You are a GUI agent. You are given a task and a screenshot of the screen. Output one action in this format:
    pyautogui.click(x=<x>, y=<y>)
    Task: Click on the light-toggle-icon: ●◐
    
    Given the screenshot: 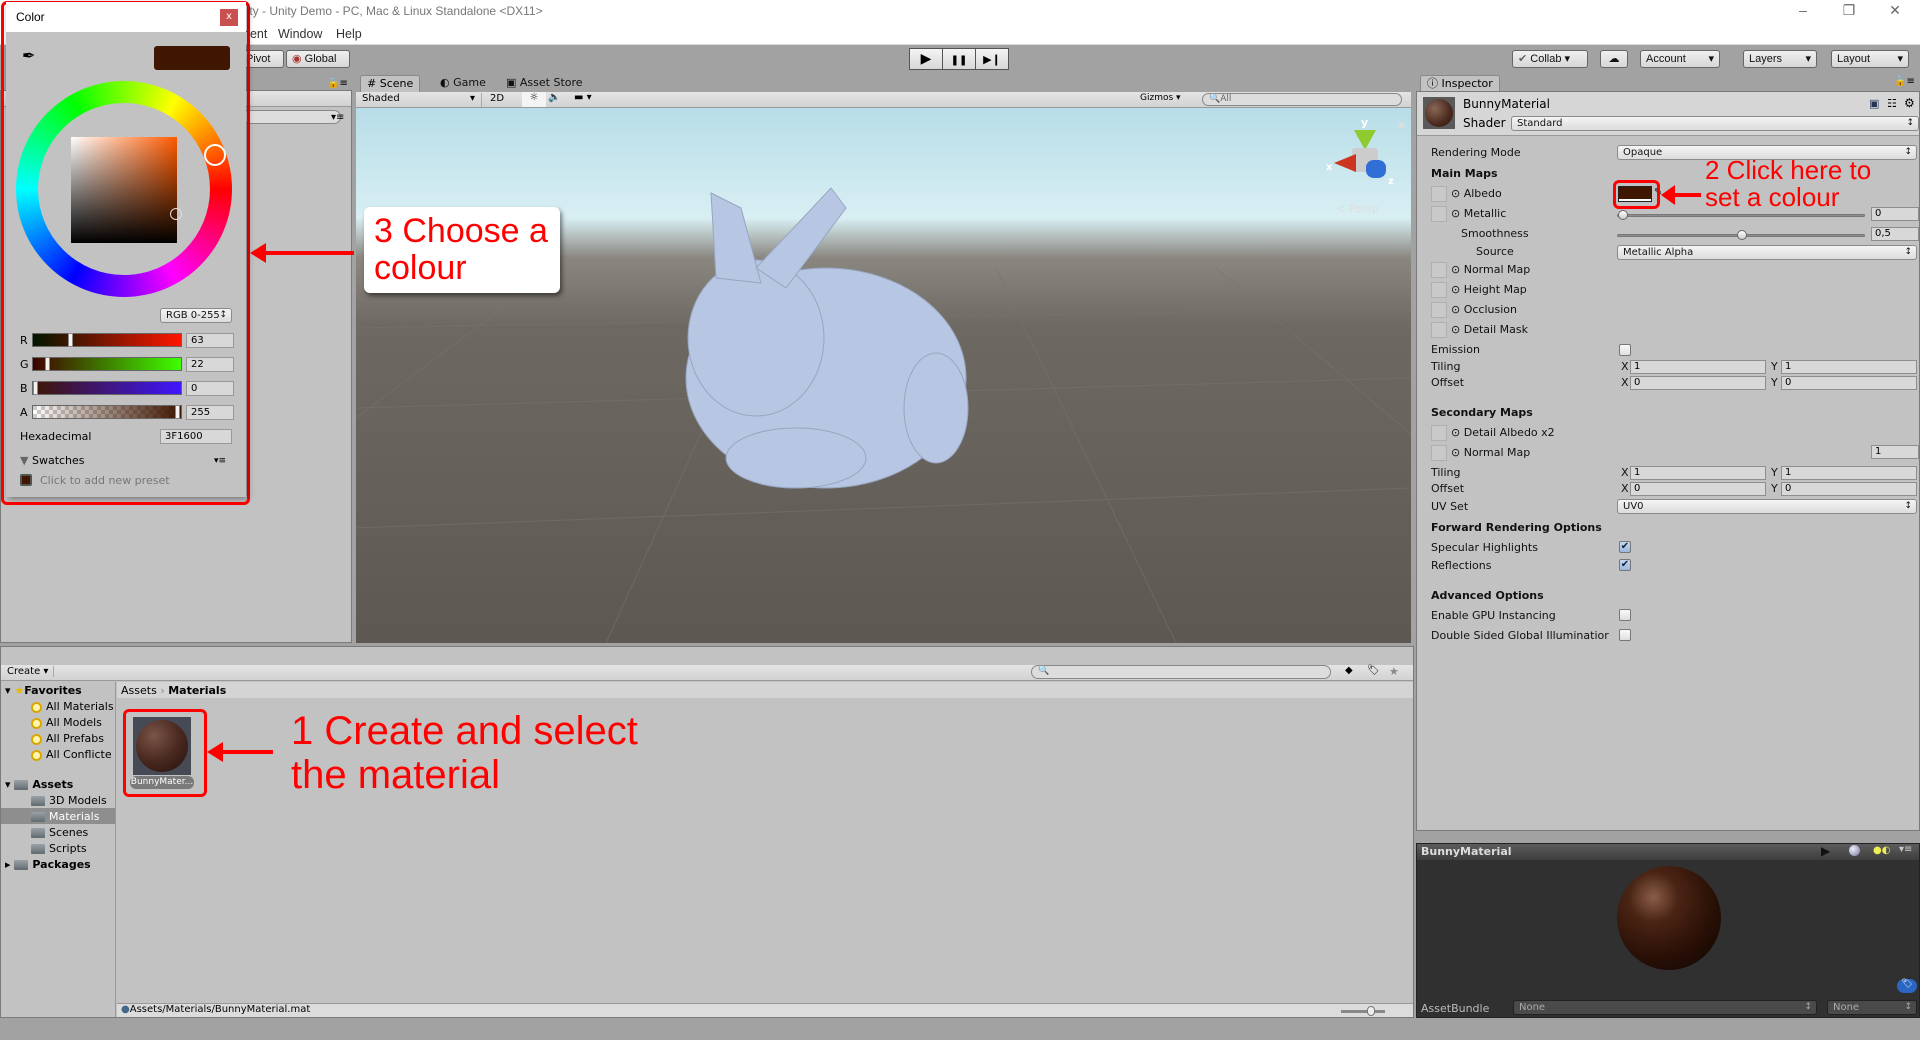 What is the action you would take?
    pyautogui.click(x=1881, y=850)
    